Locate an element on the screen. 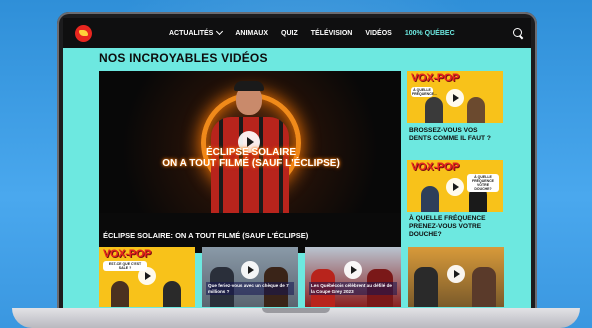 The width and height of the screenshot is (592, 328). nav-item-videos: VIDÉOS is located at coordinates (378, 33).